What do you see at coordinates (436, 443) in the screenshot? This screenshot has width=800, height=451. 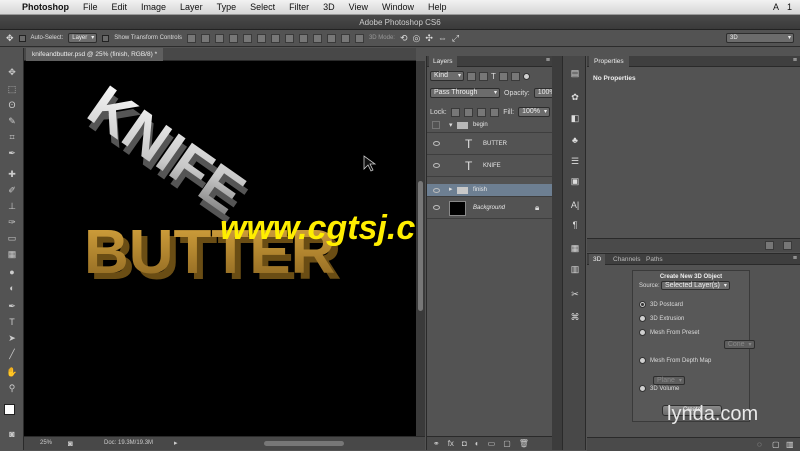 I see `link-layers-icon: ⚭` at bounding box center [436, 443].